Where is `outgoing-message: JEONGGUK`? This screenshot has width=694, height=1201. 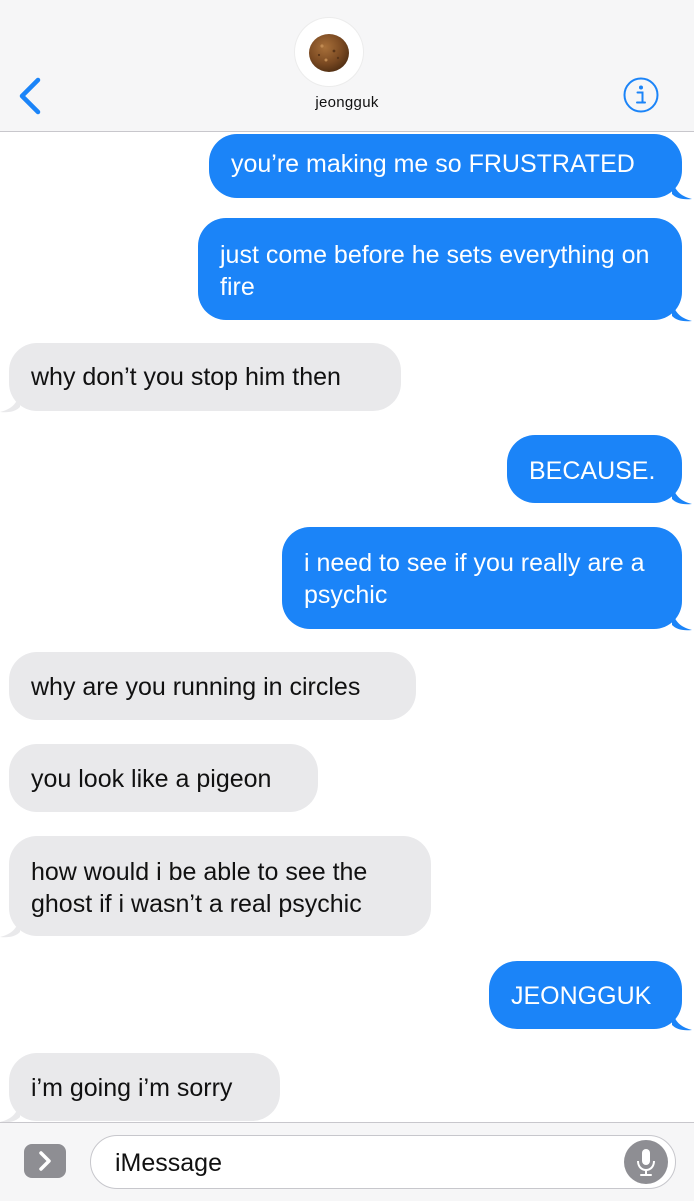
outgoing-message: JEONGGUK is located at coordinates (585, 995).